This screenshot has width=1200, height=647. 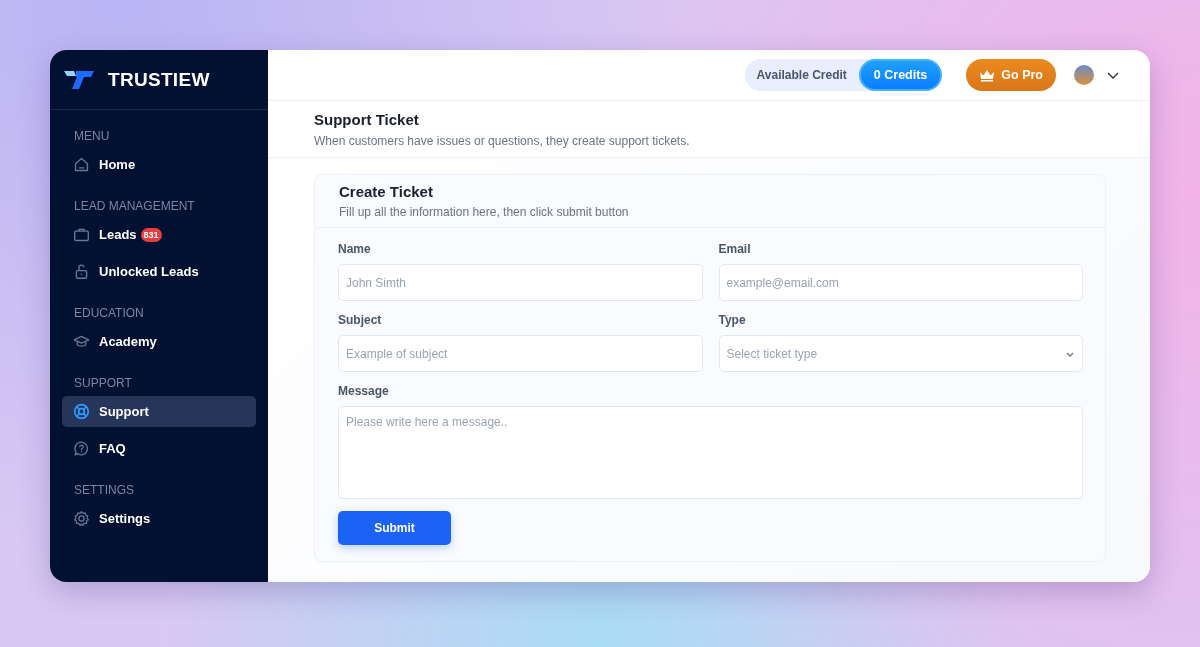 I want to click on nav-section-heading: MENU, so click(x=92, y=136).